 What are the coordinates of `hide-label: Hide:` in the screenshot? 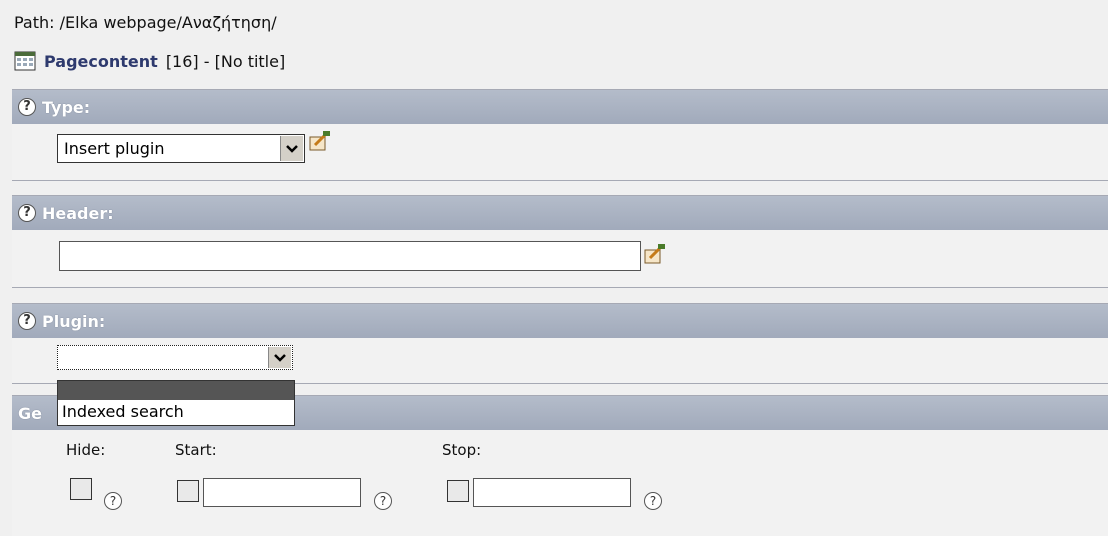 It's located at (86, 450).